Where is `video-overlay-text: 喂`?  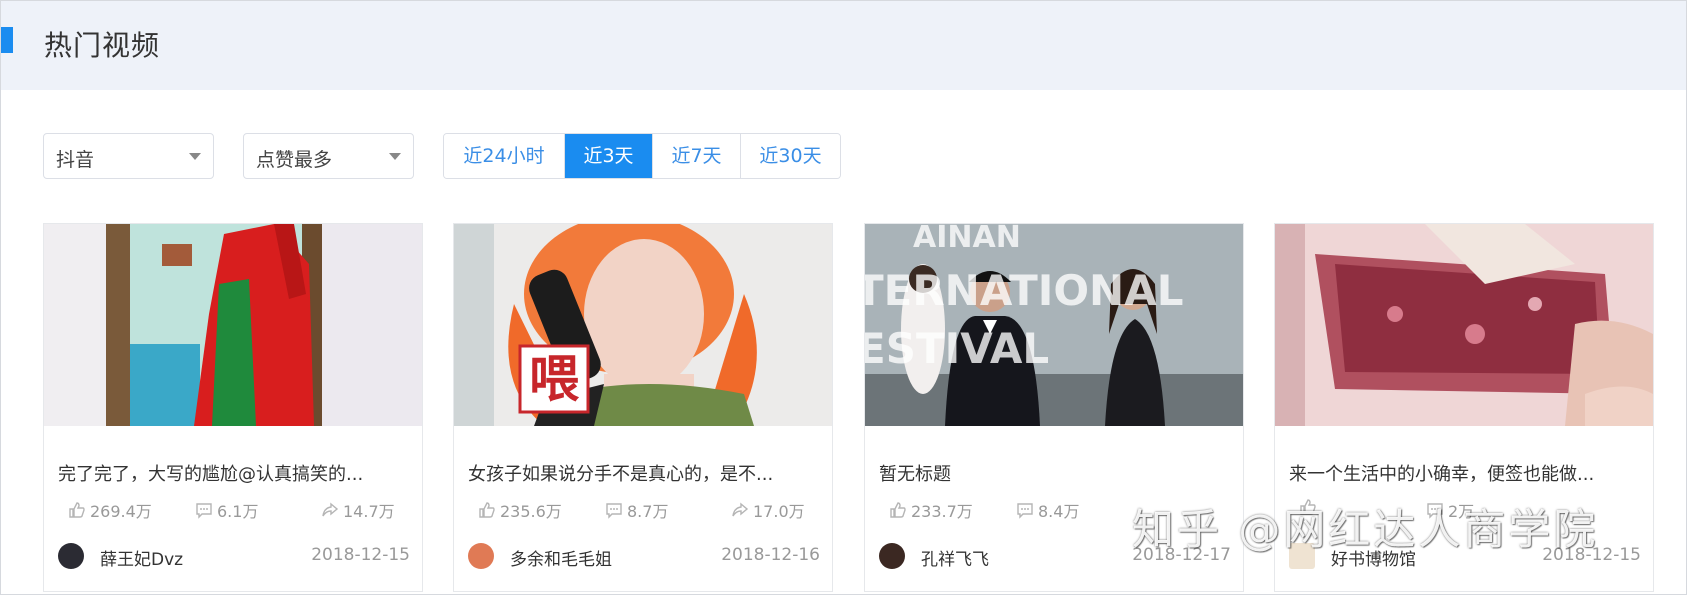
video-overlay-text: 喂 is located at coordinates (554, 379).